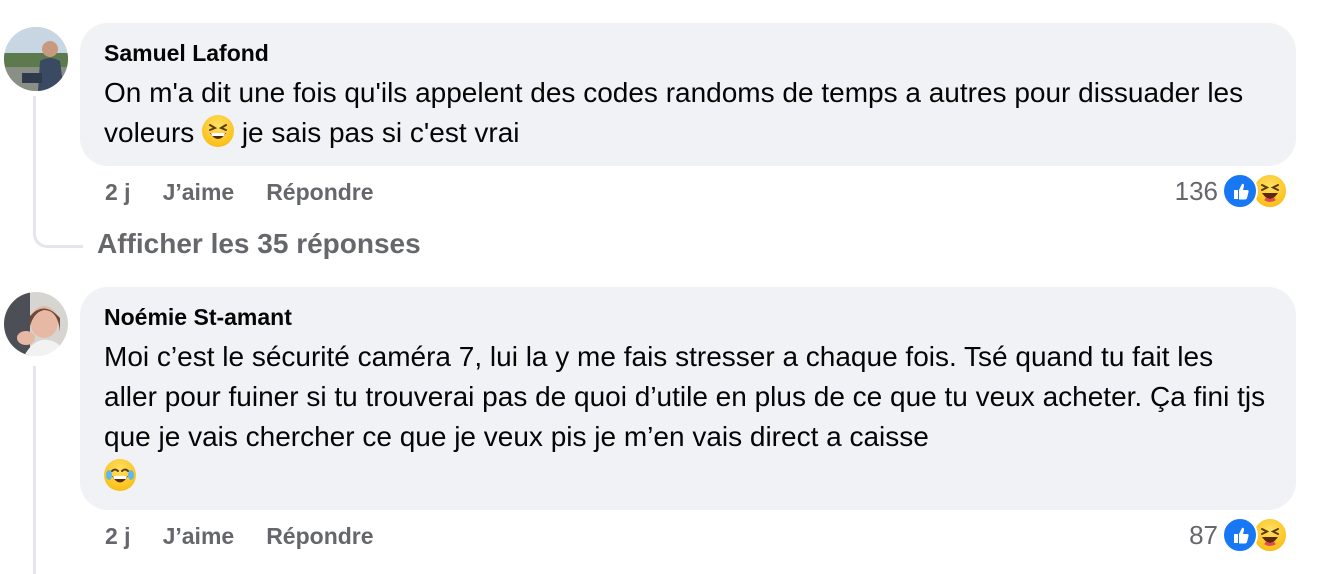 This screenshot has height=574, width=1318. Describe the element at coordinates (259, 244) in the screenshot. I see `show-replies-link: Afficher les 35 réponses` at that location.